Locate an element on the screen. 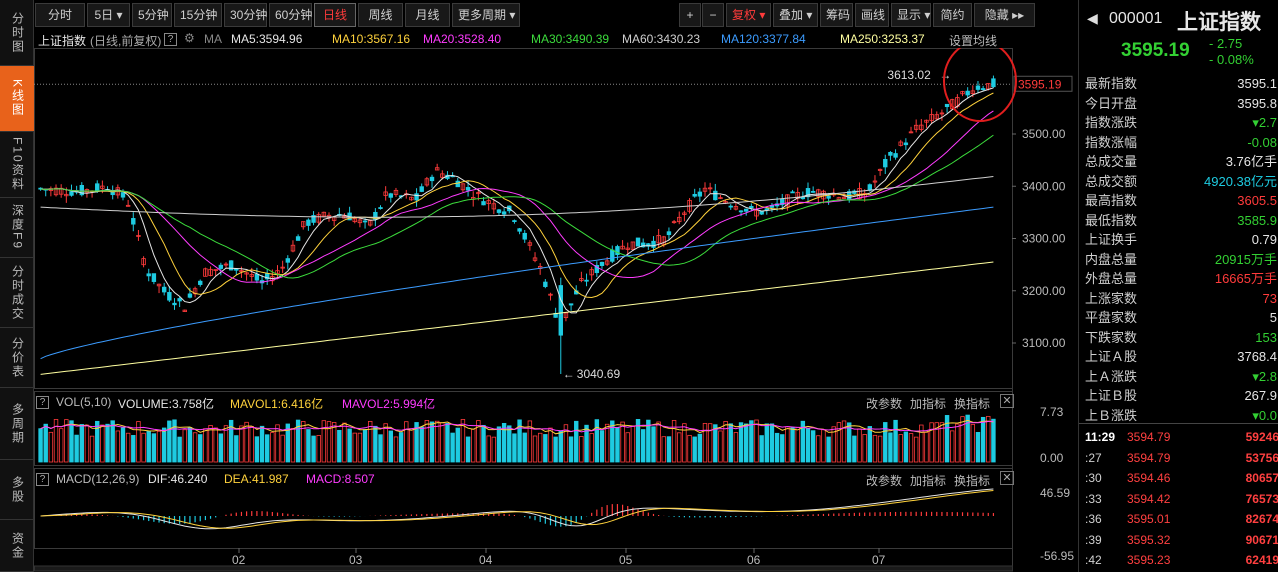 The width and height of the screenshot is (1278, 572). period-tab: 月线 is located at coordinates (427, 15).